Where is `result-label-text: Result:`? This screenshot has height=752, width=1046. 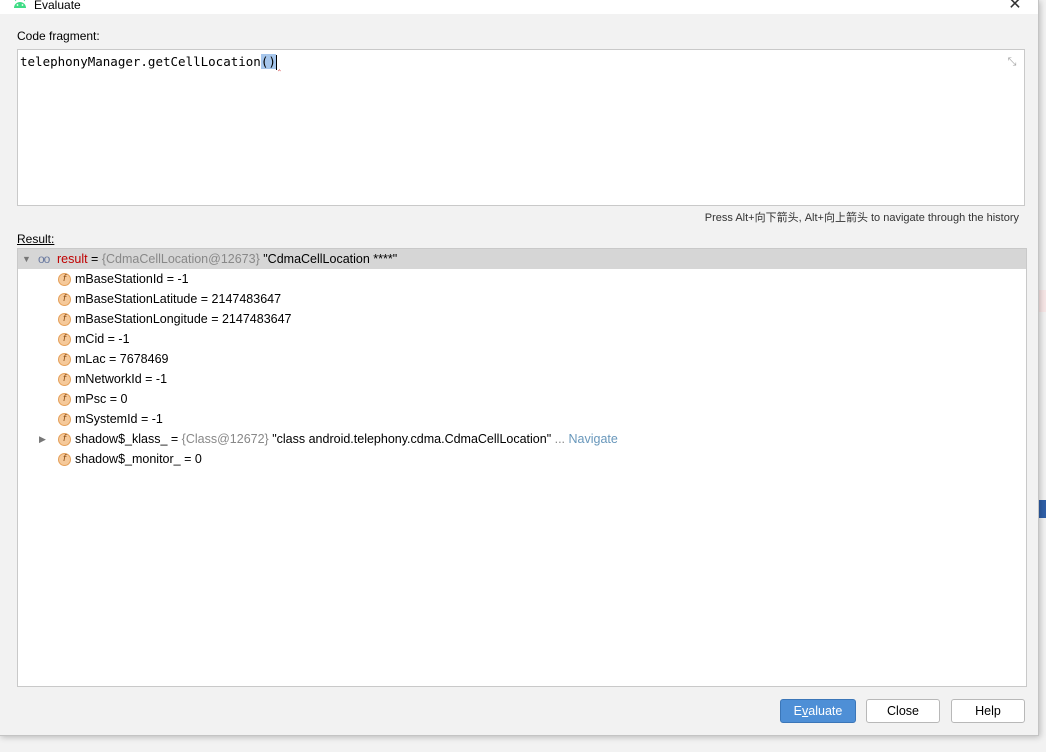
result-label-text: Result: is located at coordinates (36, 239).